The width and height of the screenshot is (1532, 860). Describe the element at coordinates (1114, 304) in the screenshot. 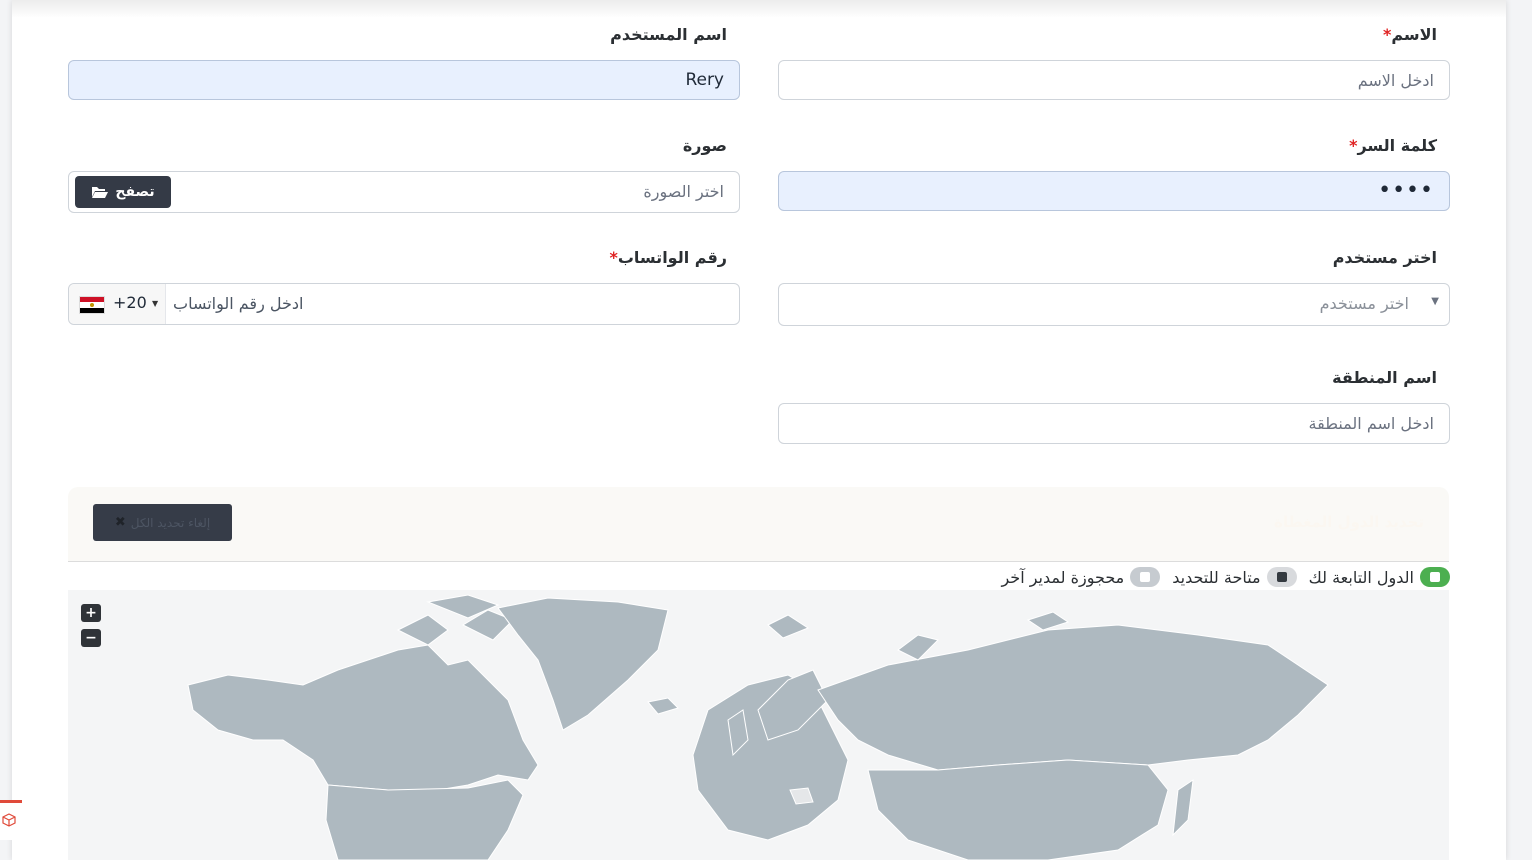

I see `select-user-dropdown: اختر مستخدم ▼` at that location.